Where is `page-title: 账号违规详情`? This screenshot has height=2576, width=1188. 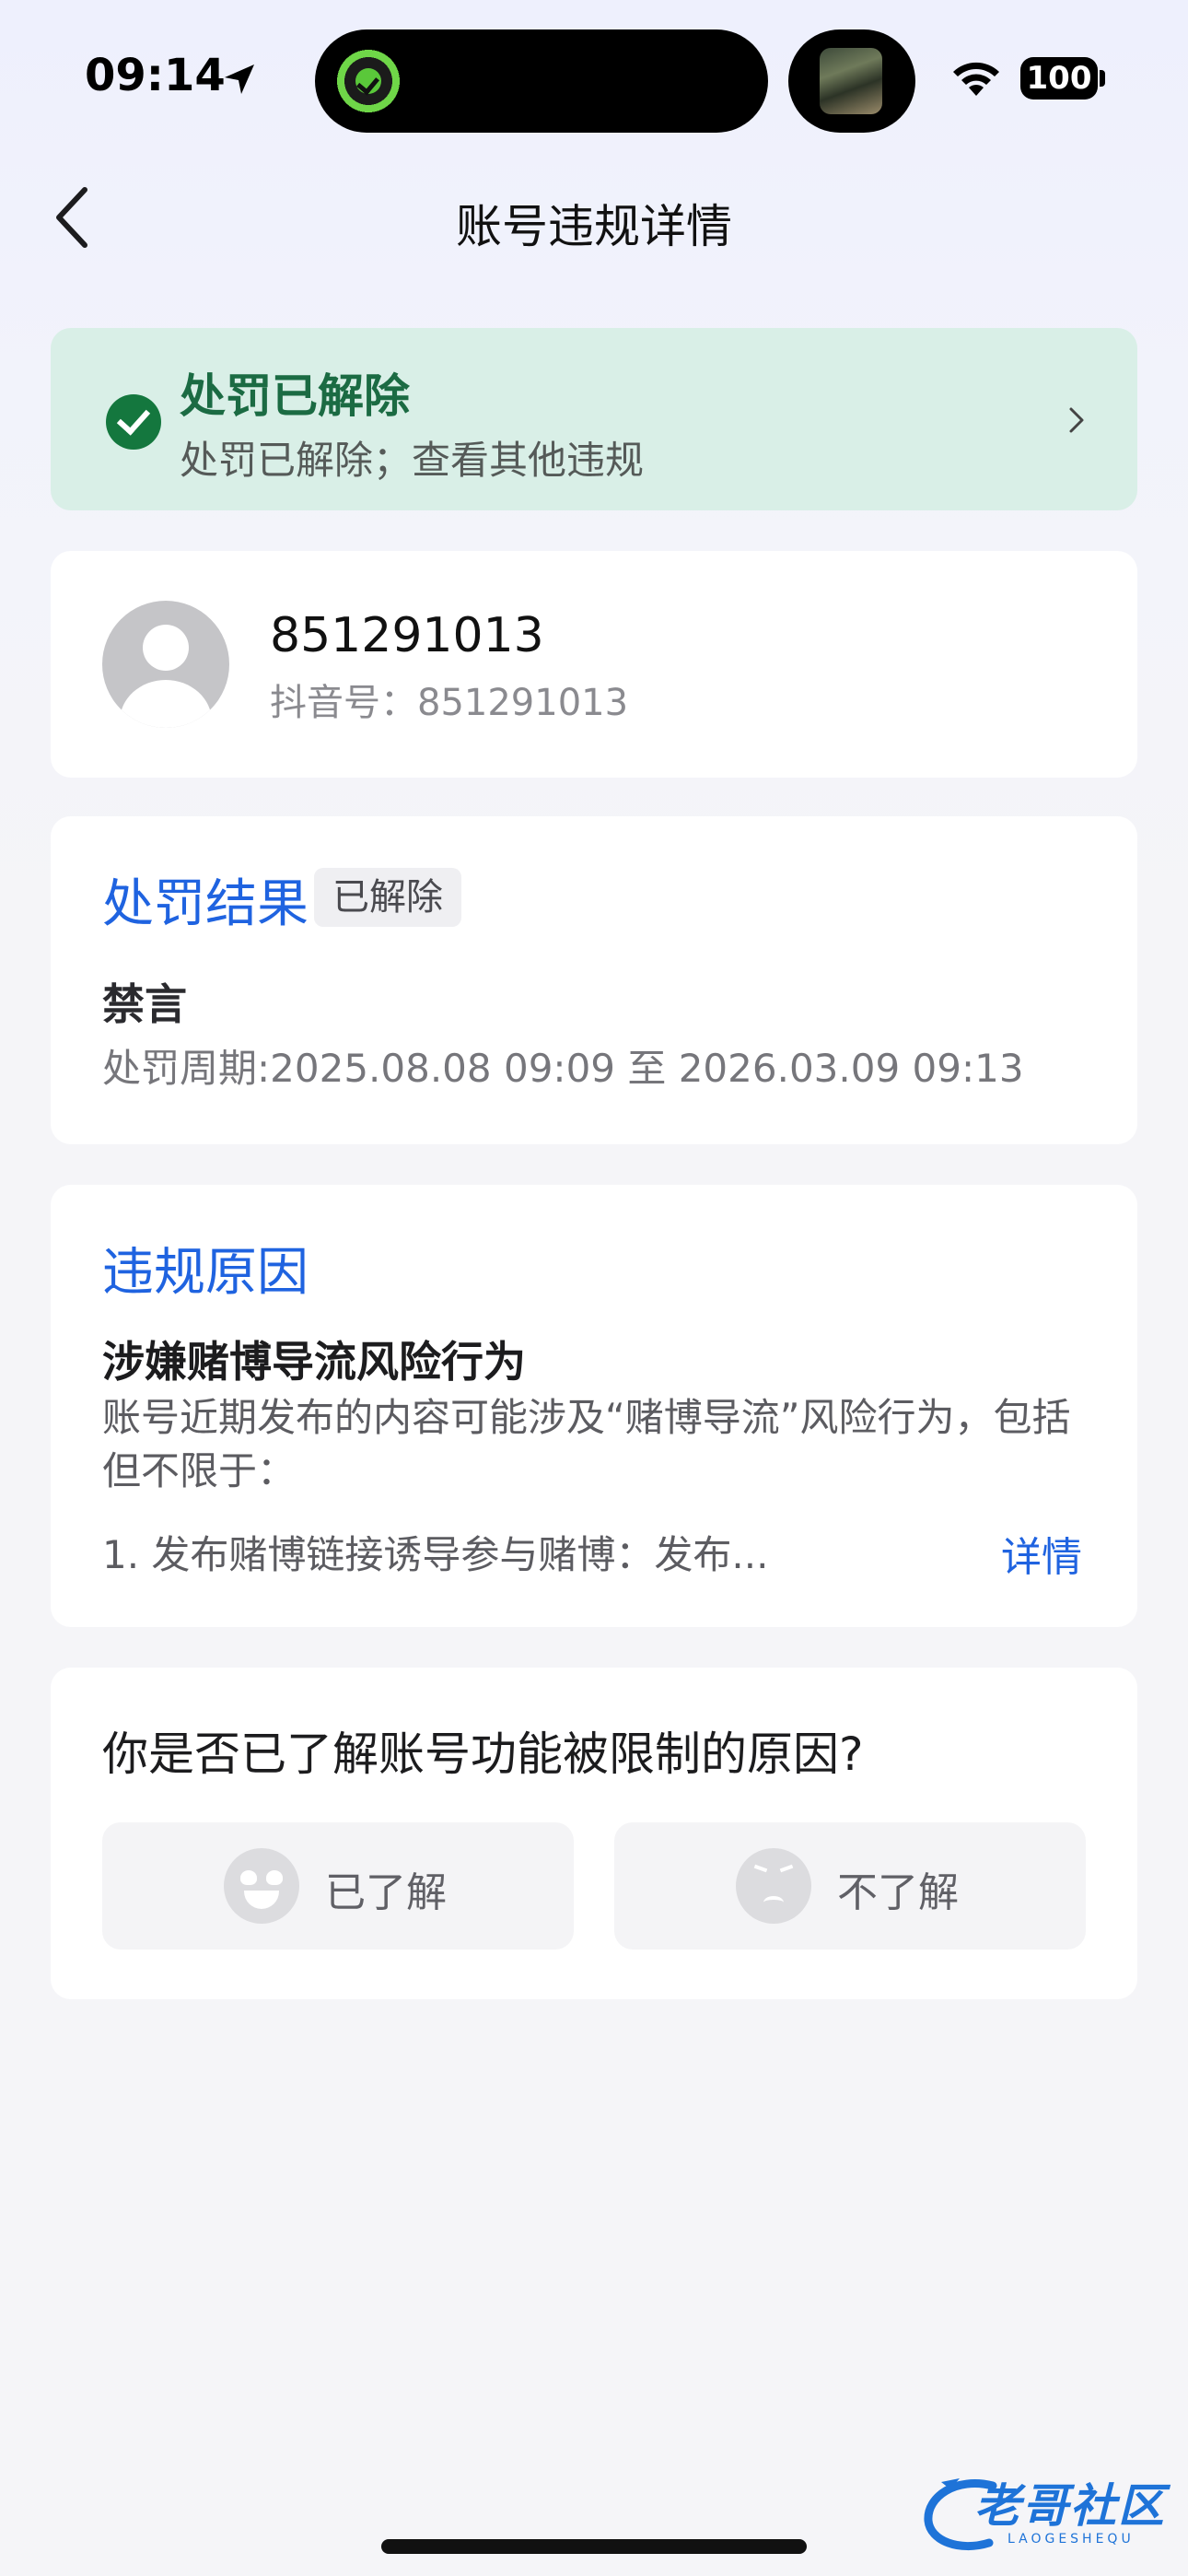 page-title: 账号违规详情 is located at coordinates (594, 227).